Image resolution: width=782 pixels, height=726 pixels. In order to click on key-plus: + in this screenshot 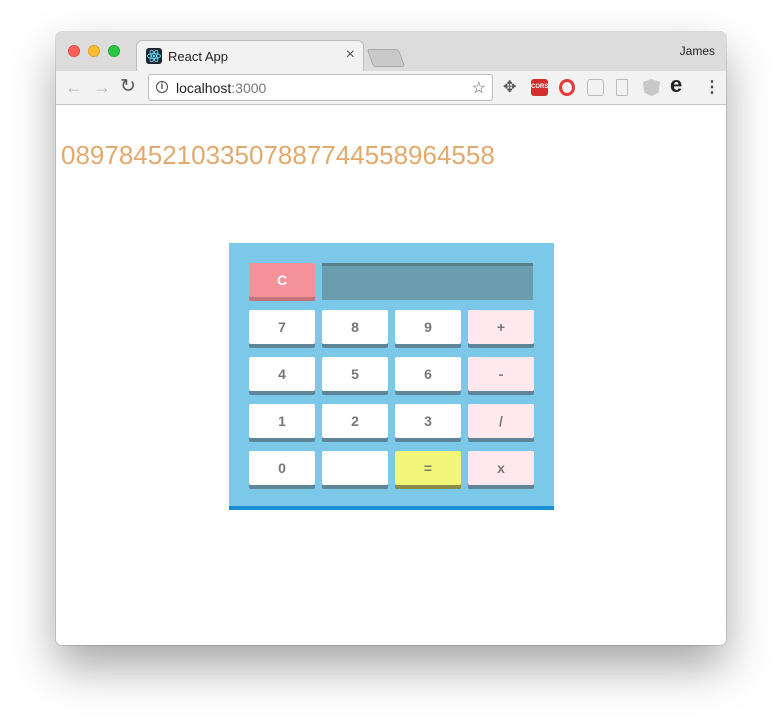, I will do `click(501, 327)`.